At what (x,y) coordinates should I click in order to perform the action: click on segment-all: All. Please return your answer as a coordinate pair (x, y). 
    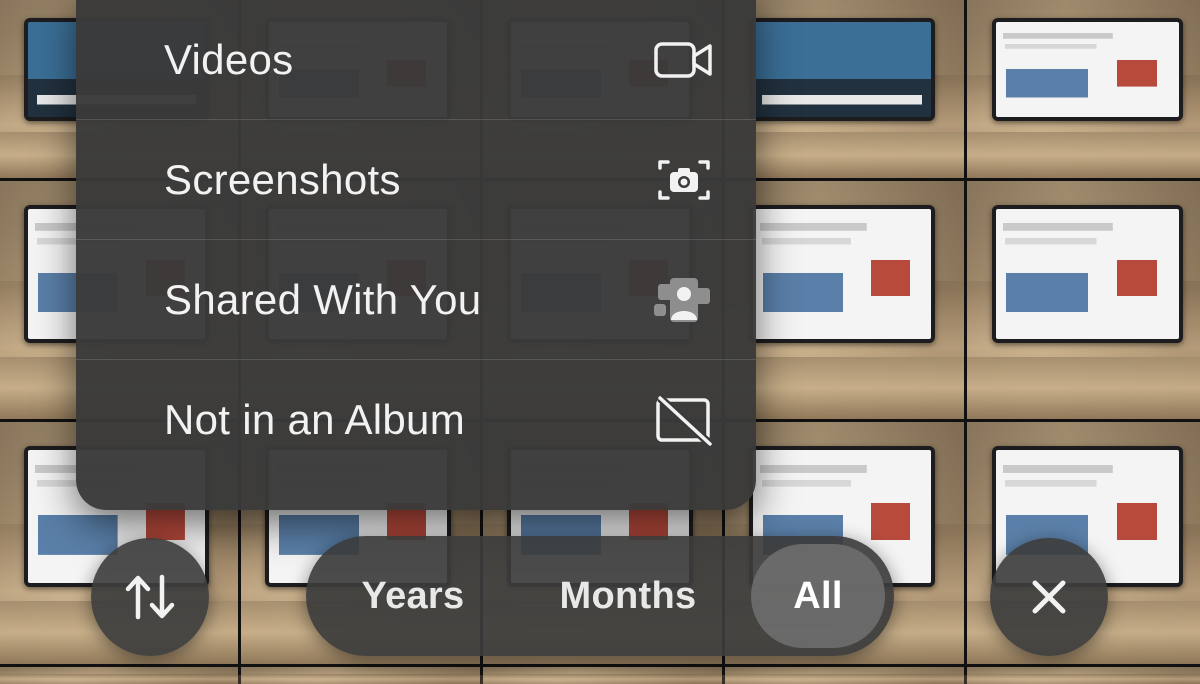
    Looking at the image, I should click on (818, 596).